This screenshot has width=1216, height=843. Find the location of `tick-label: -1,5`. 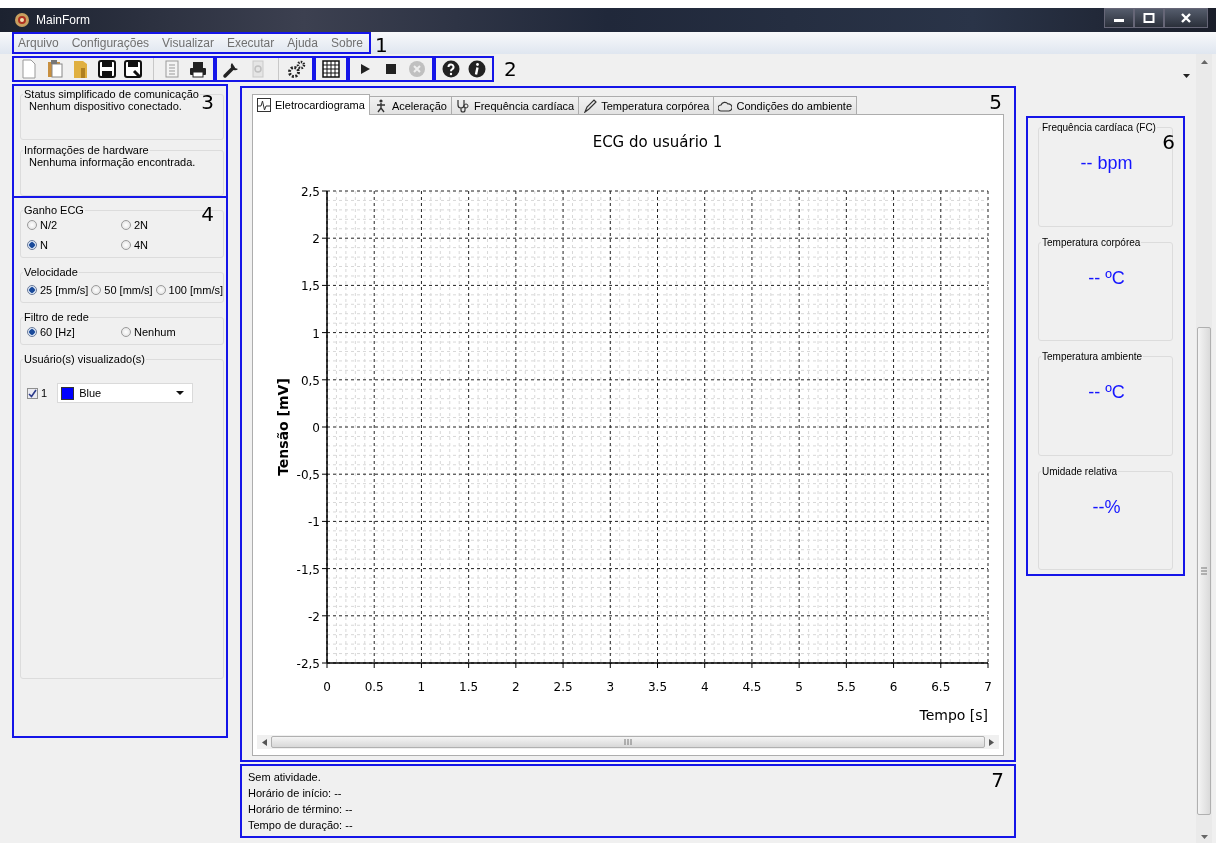

tick-label: -1,5 is located at coordinates (308, 569).